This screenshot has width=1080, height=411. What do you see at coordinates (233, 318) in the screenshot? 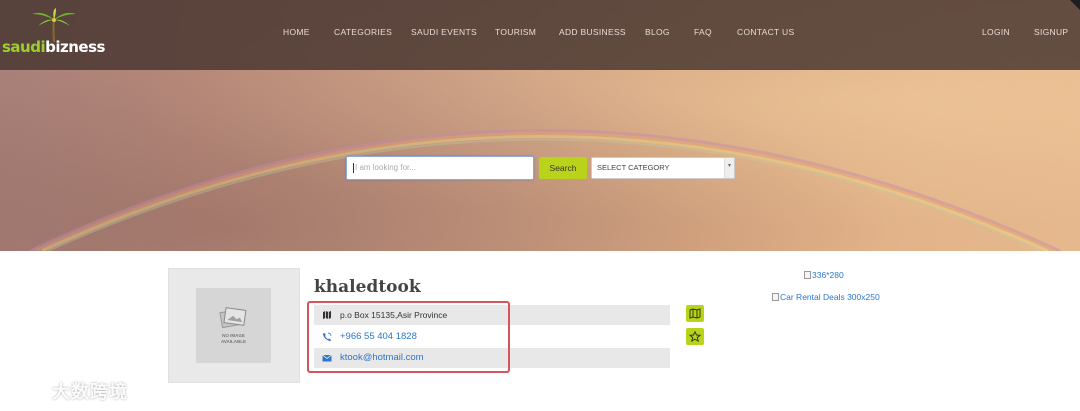
I see `photo-icon` at bounding box center [233, 318].